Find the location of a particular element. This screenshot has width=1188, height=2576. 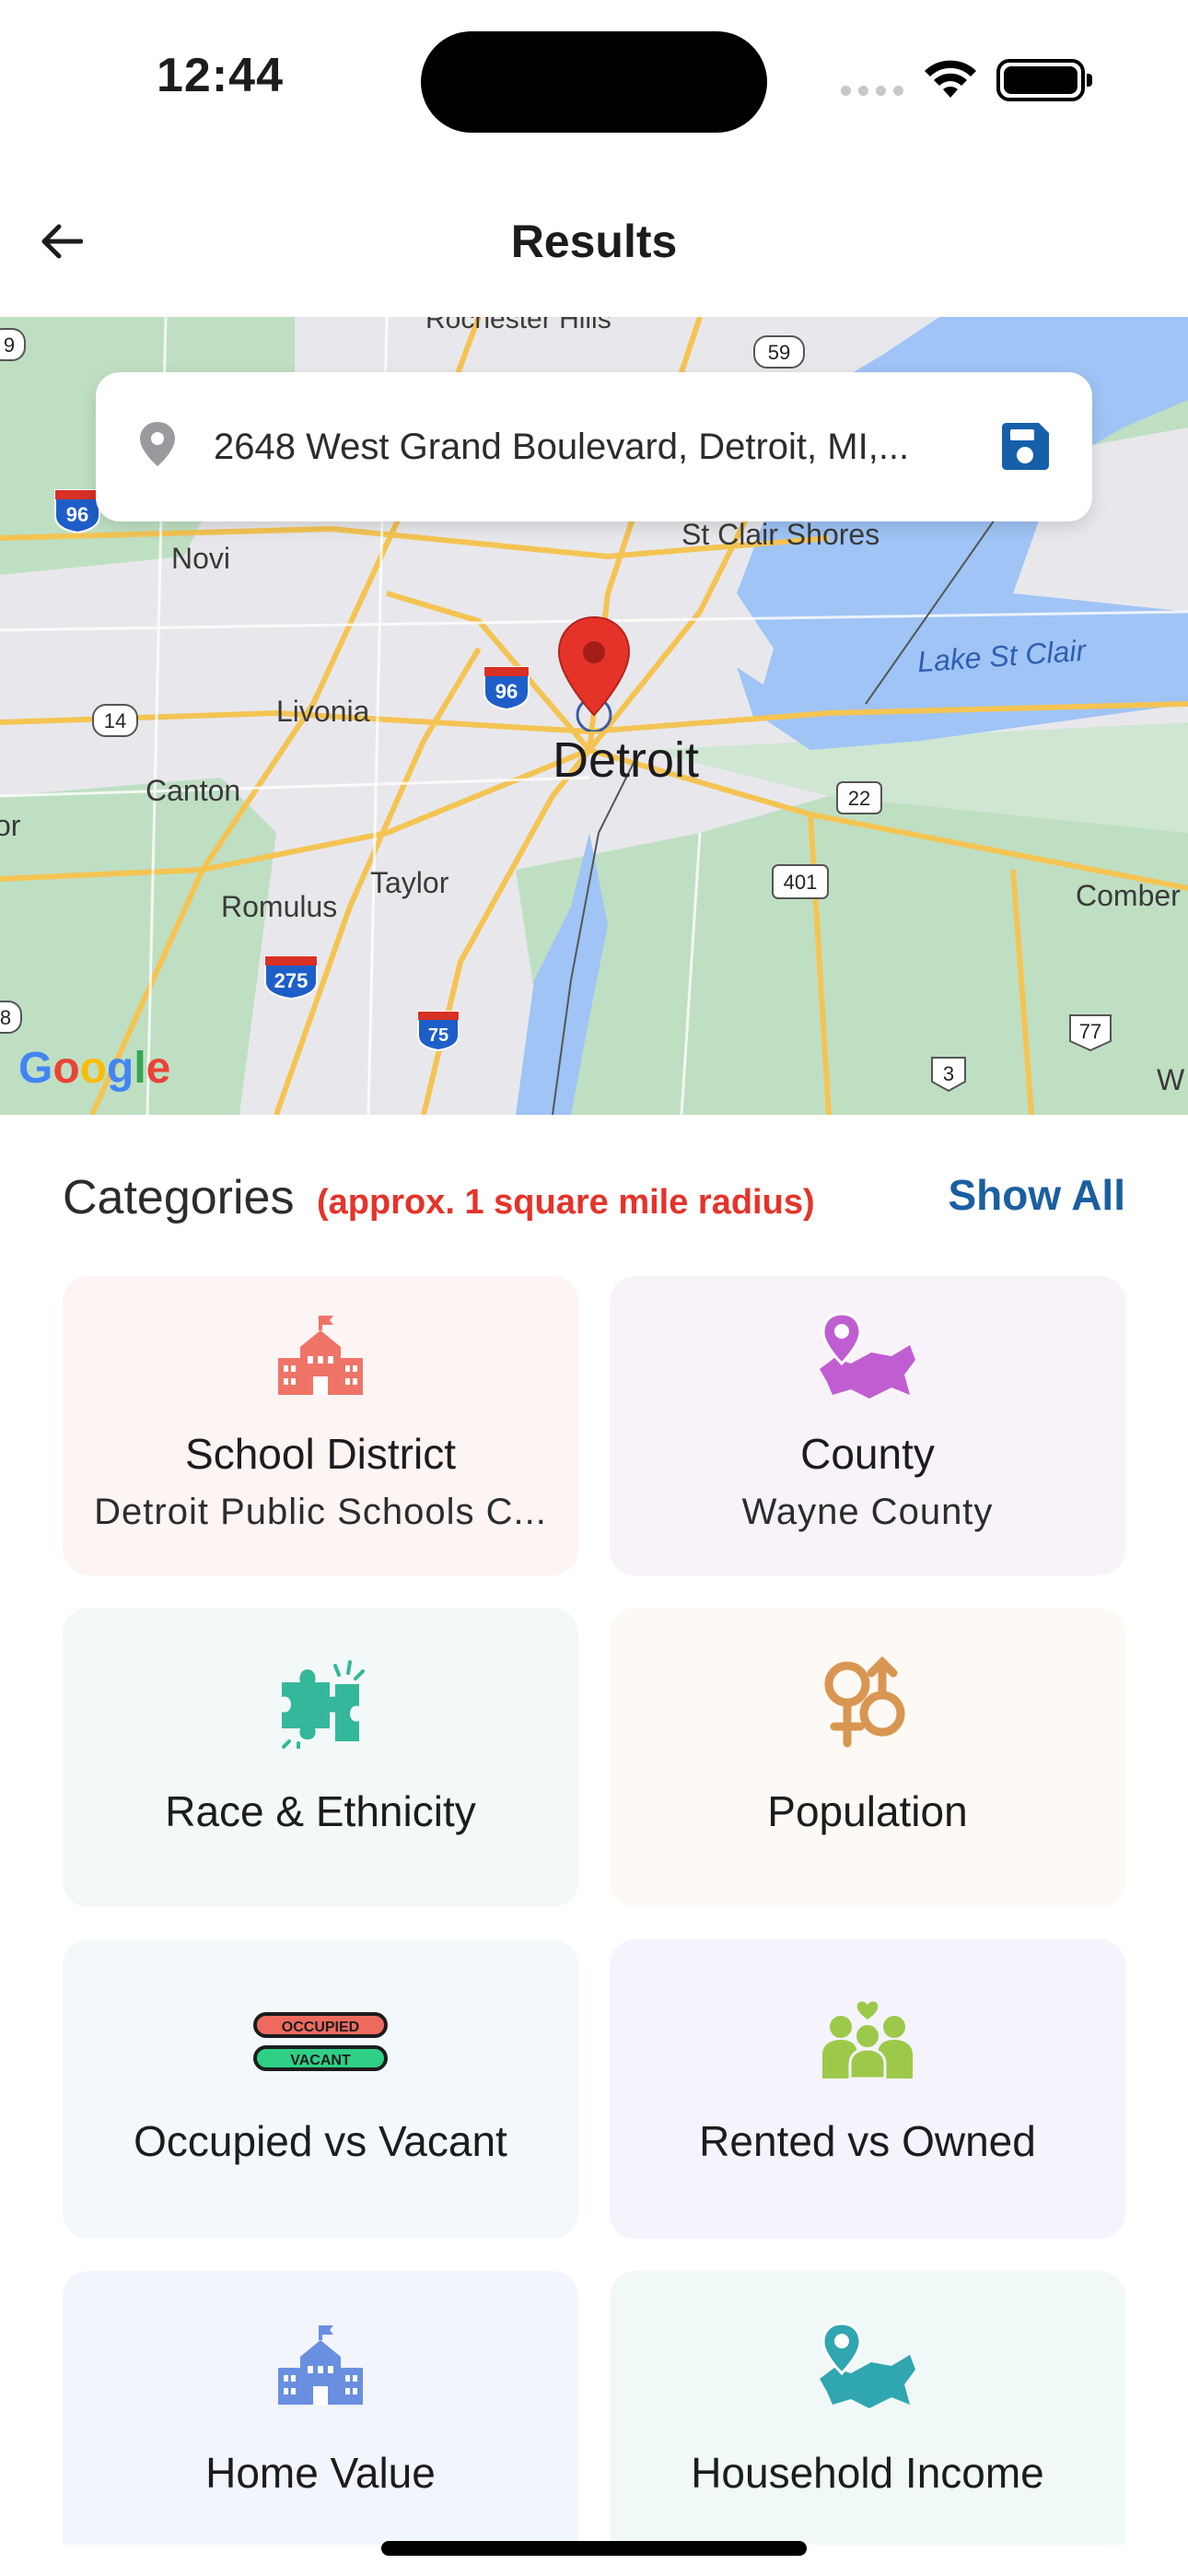

category-title: Household Income is located at coordinates (867, 2473).